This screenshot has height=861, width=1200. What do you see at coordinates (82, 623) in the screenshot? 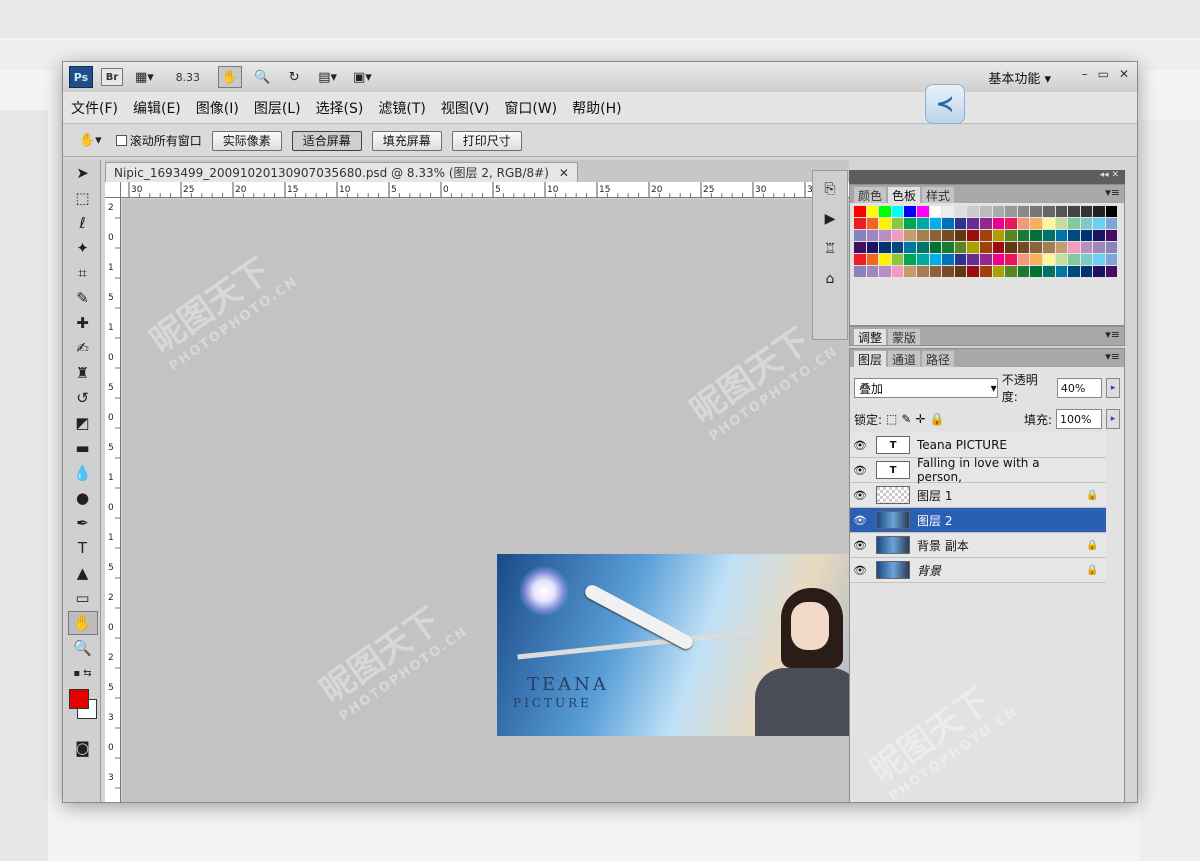
I see `hand-tool-icon: ✋` at bounding box center [82, 623].